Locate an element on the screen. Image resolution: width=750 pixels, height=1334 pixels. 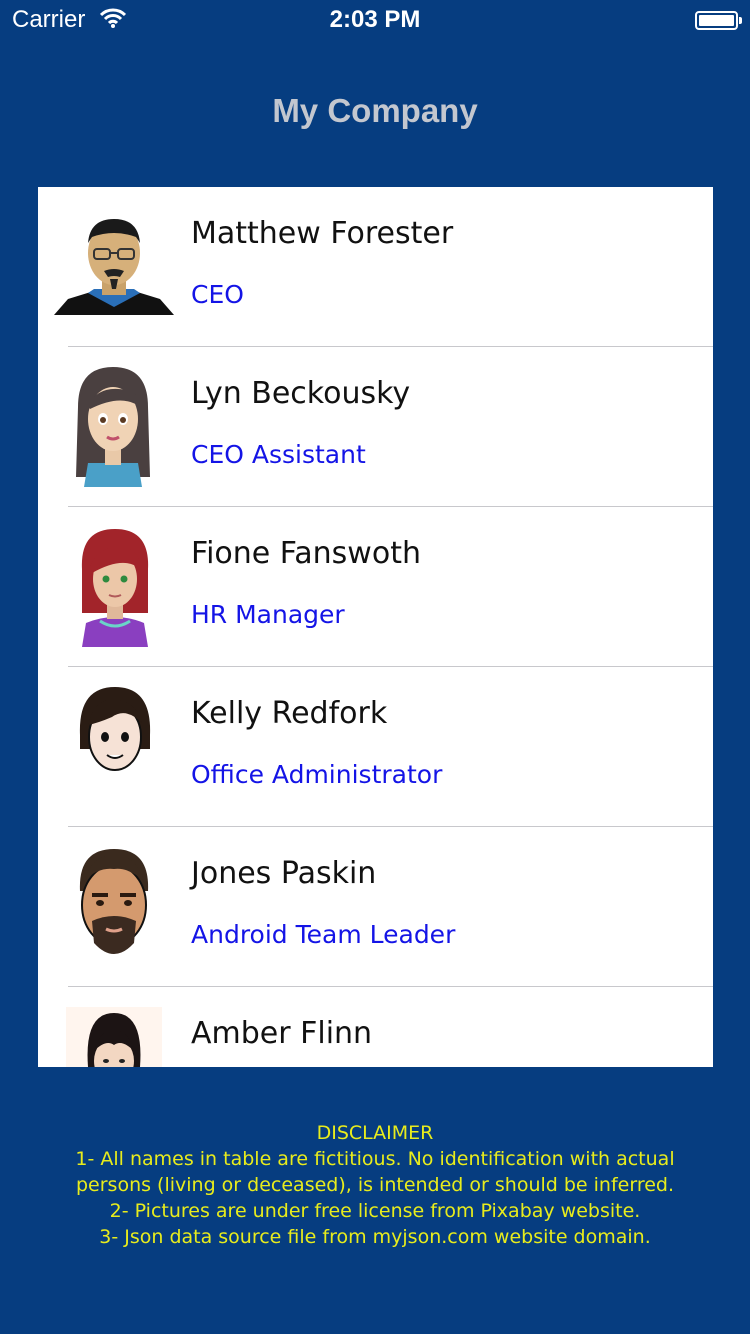
woman-bob-hair-icon is located at coordinates (115, 729).